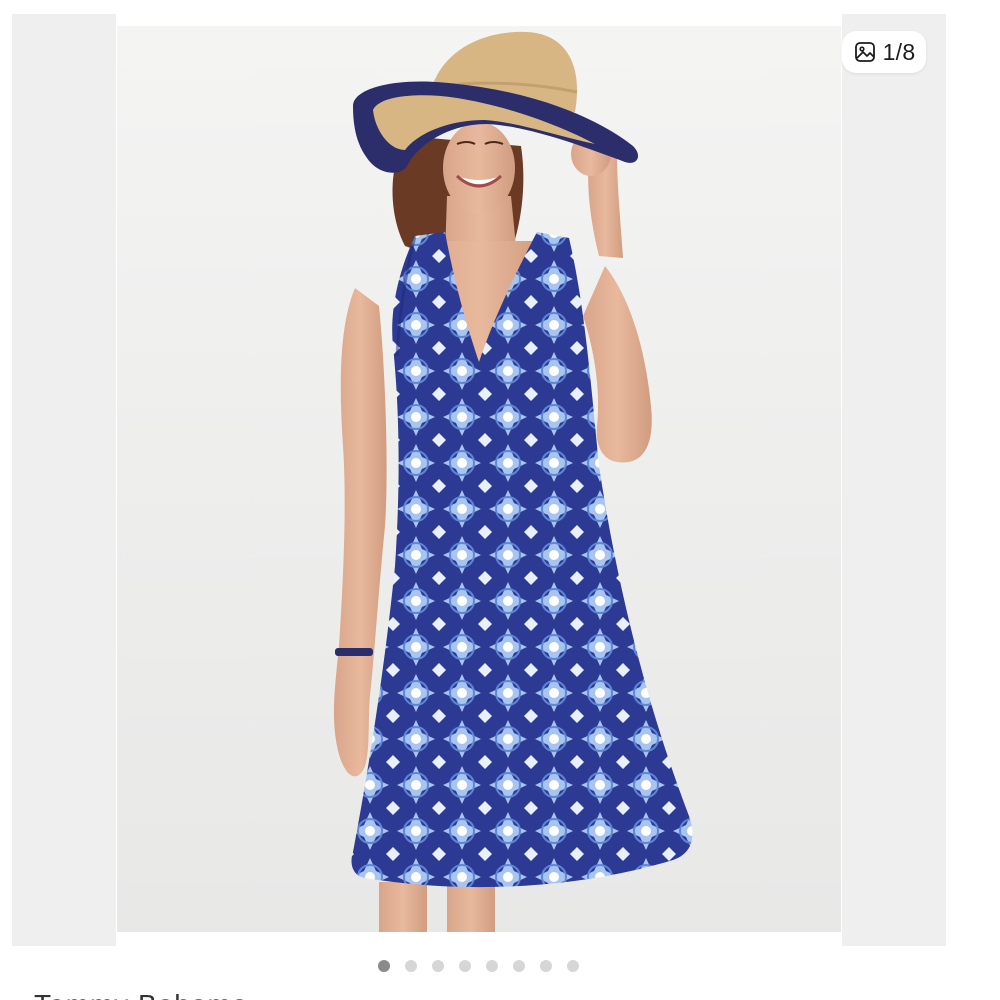 This screenshot has height=1000, width=1000. I want to click on next-slide-peek, so click(894, 480).